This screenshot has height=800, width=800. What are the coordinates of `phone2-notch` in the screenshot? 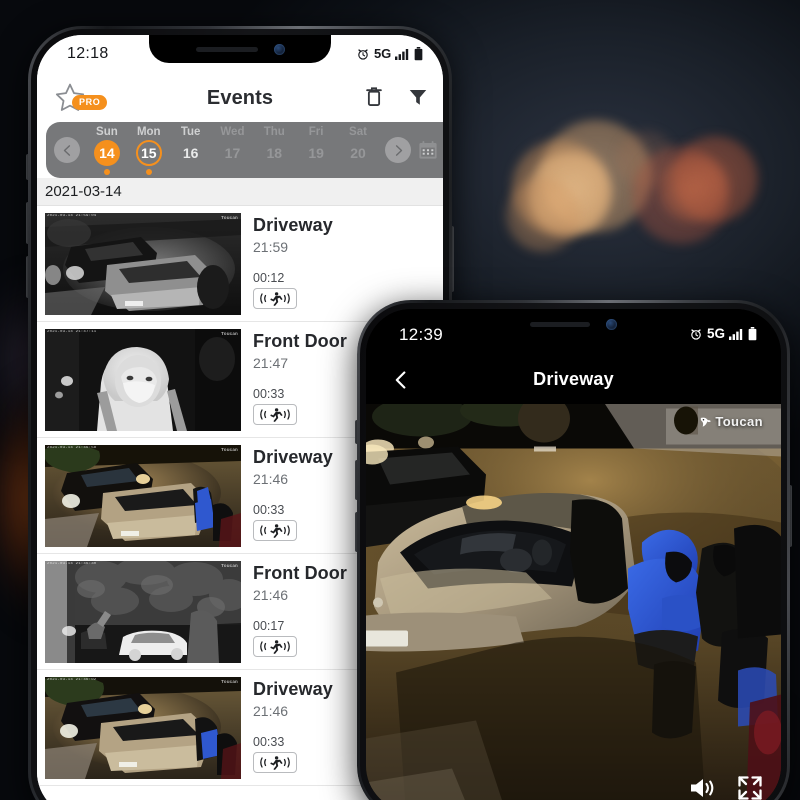 It's located at (573, 324).